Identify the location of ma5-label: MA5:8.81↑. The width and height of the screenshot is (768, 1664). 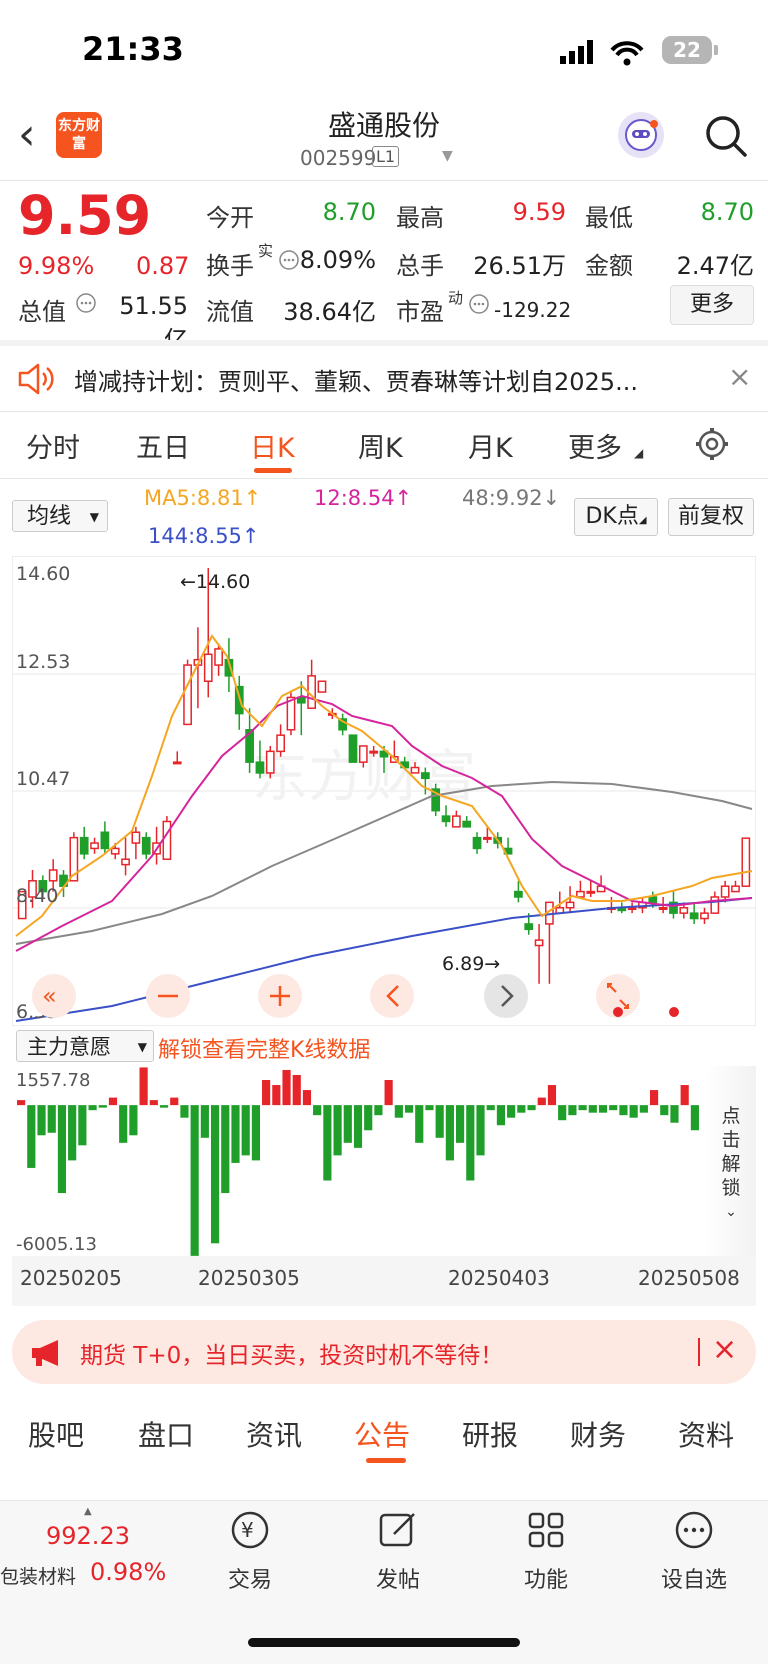
(203, 498).